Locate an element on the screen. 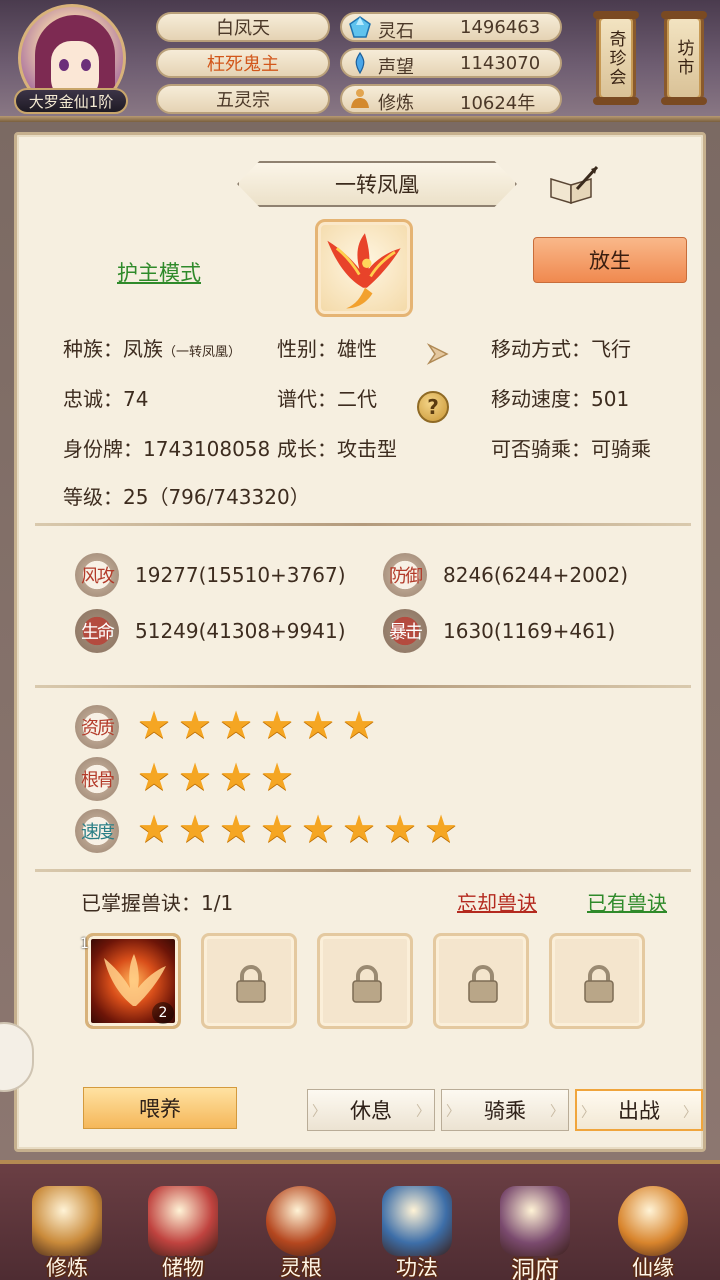 The width and height of the screenshot is (720, 1280). nav-label: 灵根 is located at coordinates (301, 1268).